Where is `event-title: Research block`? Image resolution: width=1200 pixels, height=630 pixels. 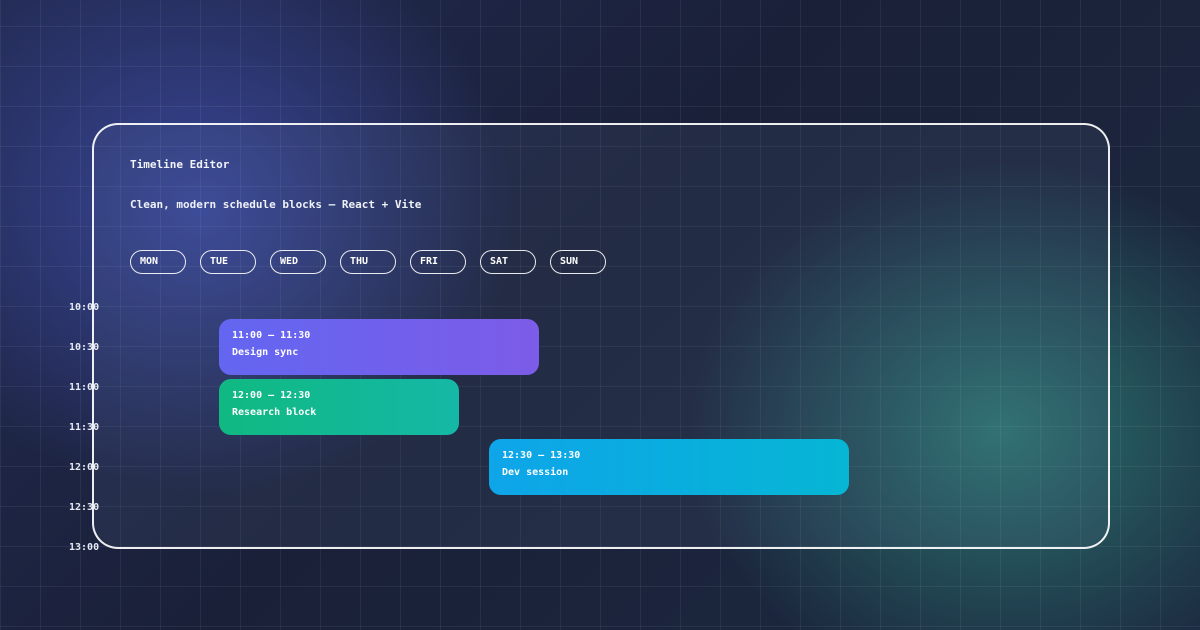 event-title: Research block is located at coordinates (274, 412).